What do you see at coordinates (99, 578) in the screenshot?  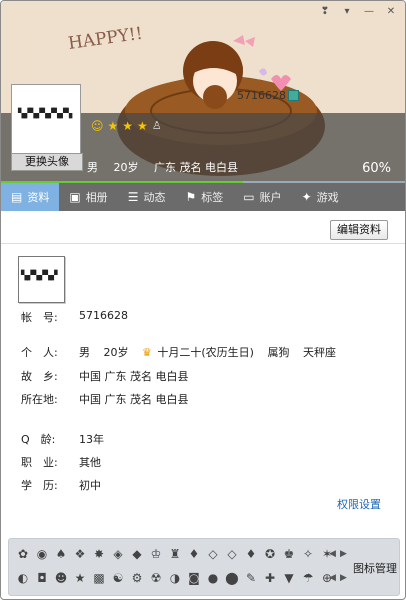 I see `tray-badge-icon: ▩` at bounding box center [99, 578].